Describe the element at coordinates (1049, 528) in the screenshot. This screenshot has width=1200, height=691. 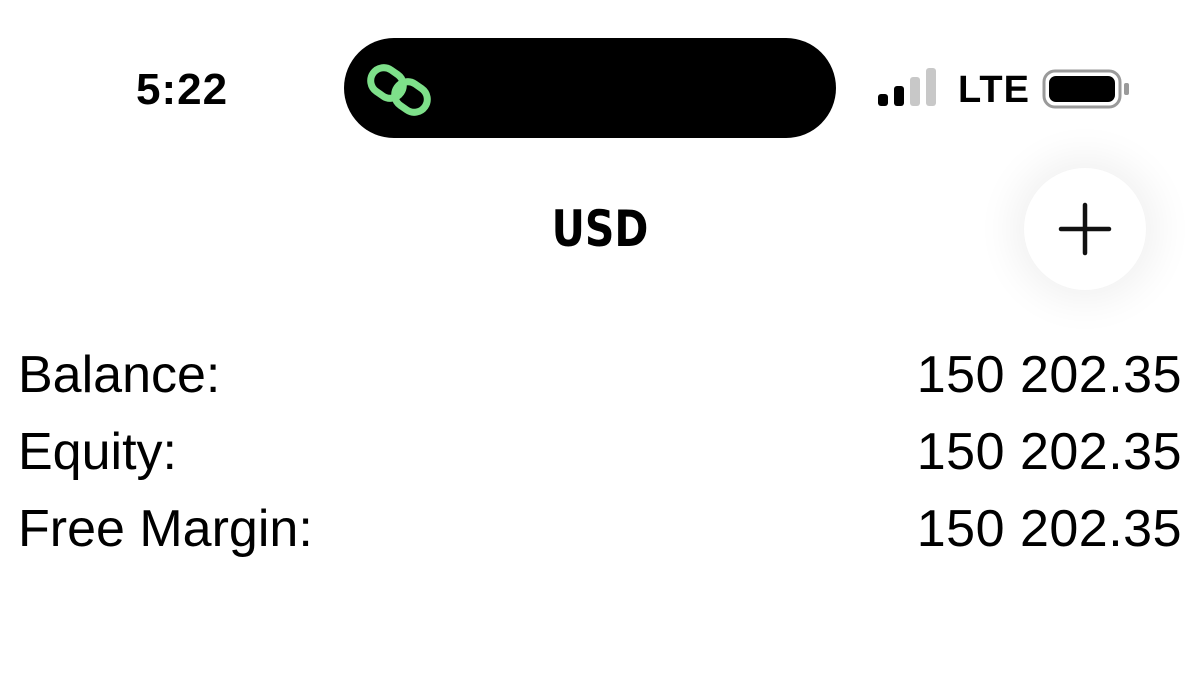
I see `free-margin-value: 150 202.35` at that location.